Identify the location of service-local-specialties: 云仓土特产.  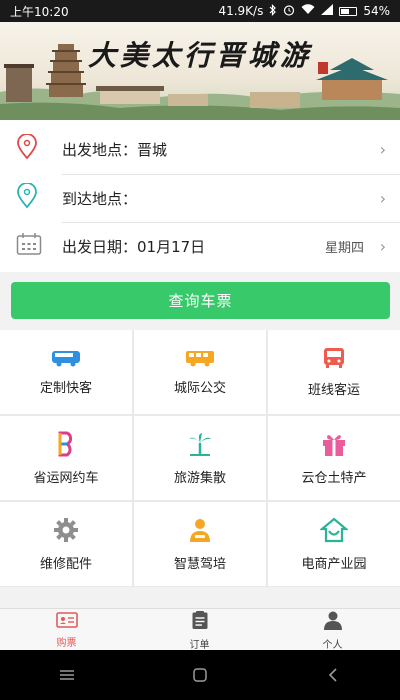
(334, 458).